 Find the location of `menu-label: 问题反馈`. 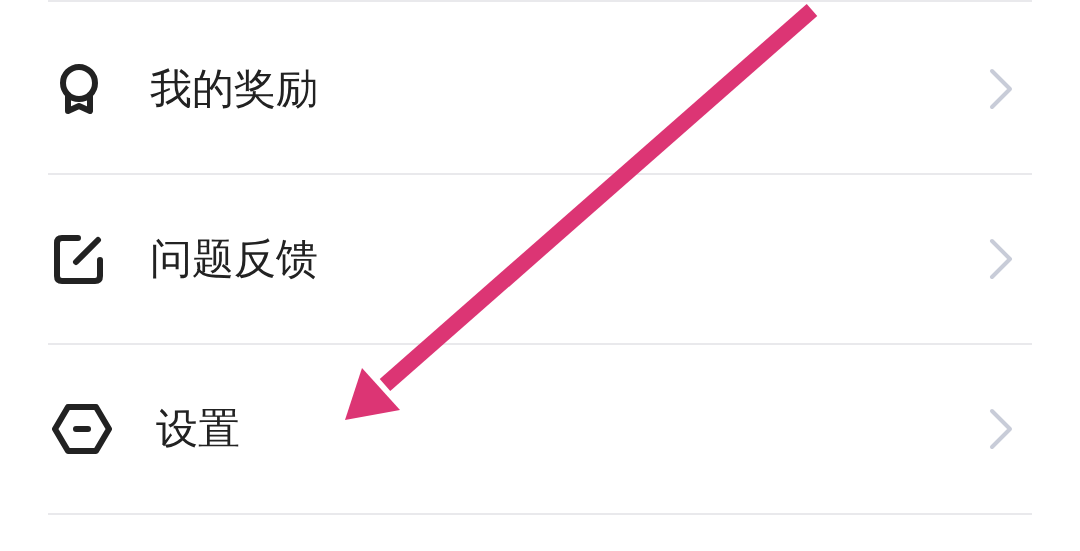

menu-label: 问题反馈 is located at coordinates (234, 259).